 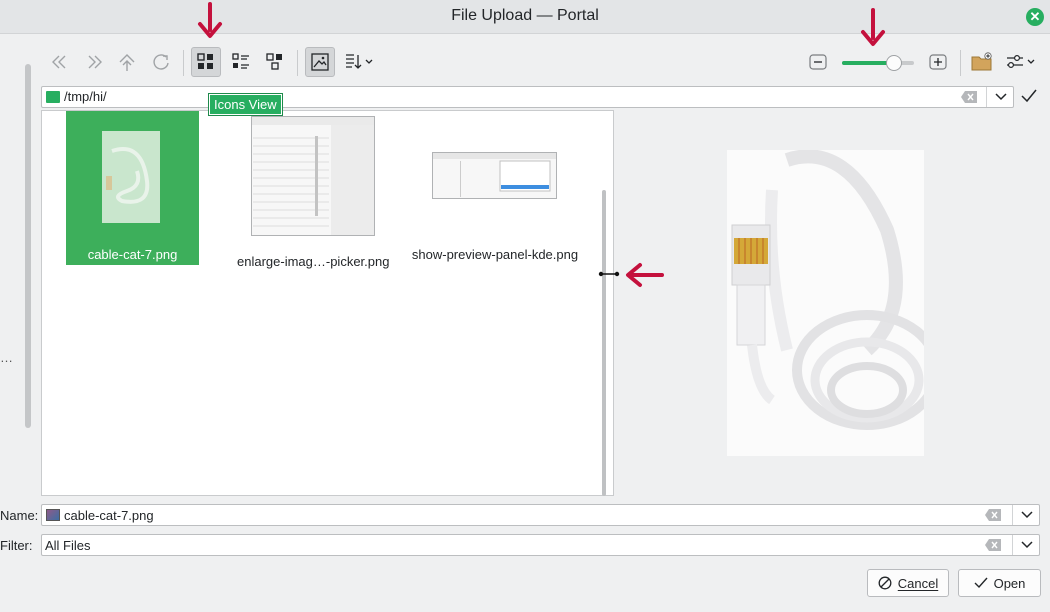 I want to click on folder-icon, so click(x=53, y=97).